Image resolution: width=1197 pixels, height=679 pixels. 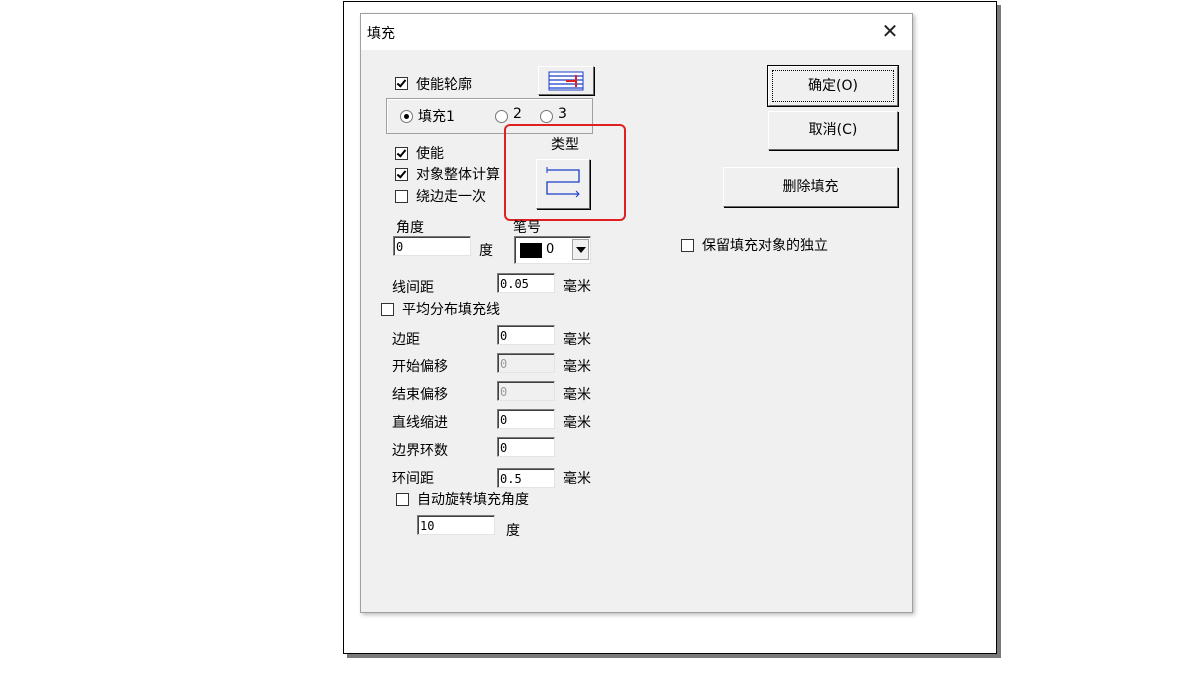 What do you see at coordinates (406, 340) in the screenshot?
I see `margin-label: 边距` at bounding box center [406, 340].